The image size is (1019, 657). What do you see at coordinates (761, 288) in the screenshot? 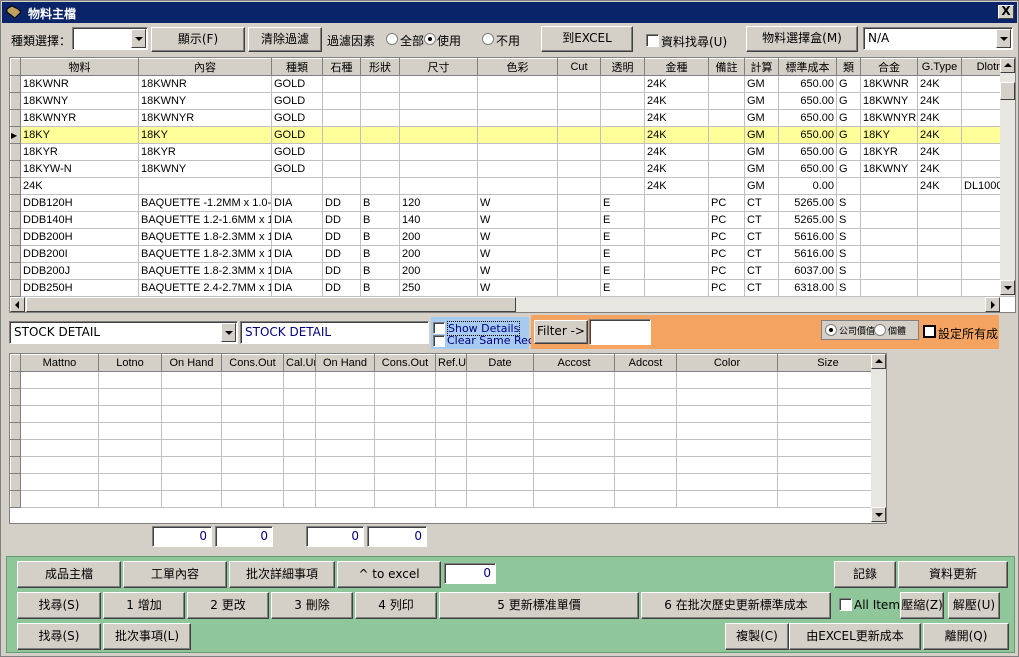
I see `table-cell: CT` at bounding box center [761, 288].